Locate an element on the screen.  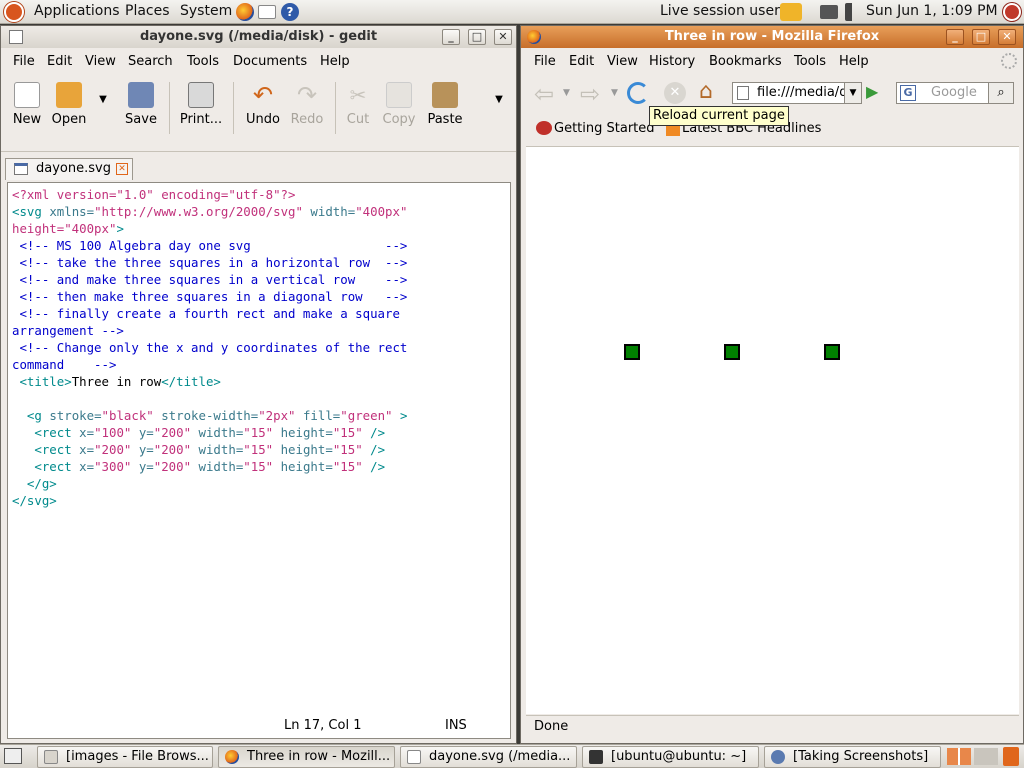
menu-bookmarks: Bookmarks is located at coordinates (745, 61).